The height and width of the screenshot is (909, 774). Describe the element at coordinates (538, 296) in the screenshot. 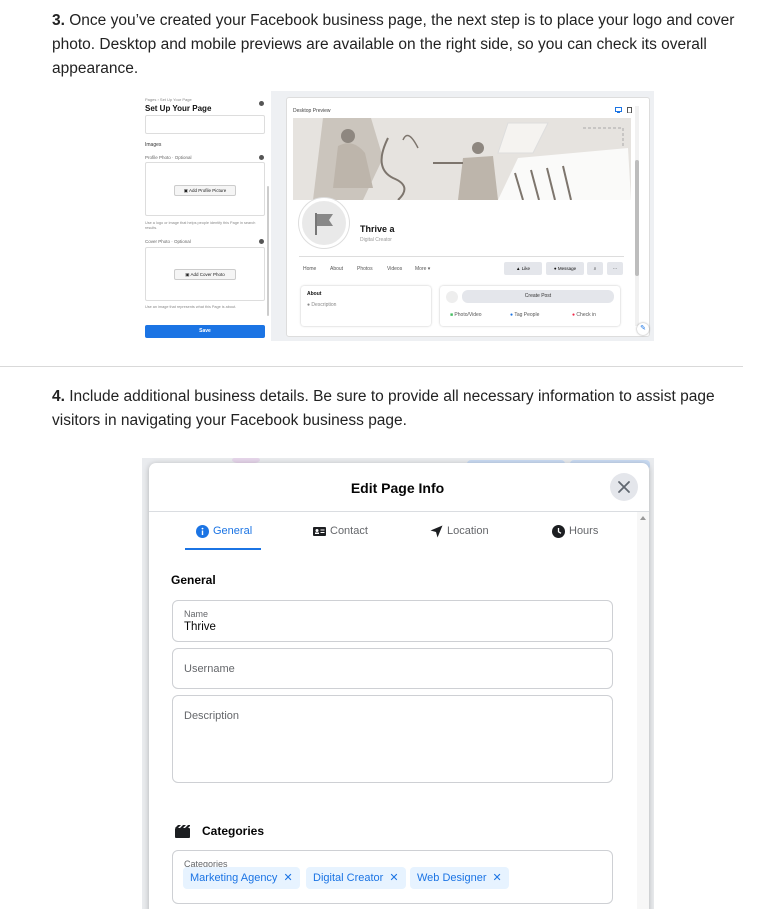

I see `create-post-button: Create Post` at that location.